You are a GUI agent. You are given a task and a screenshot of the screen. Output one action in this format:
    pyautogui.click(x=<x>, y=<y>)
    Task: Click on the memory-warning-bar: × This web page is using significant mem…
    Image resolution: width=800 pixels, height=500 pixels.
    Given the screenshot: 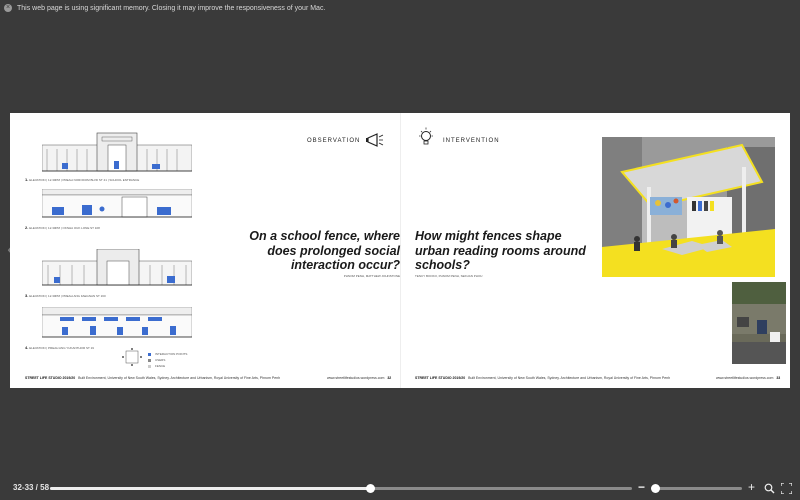 What is the action you would take?
    pyautogui.click(x=400, y=8)
    